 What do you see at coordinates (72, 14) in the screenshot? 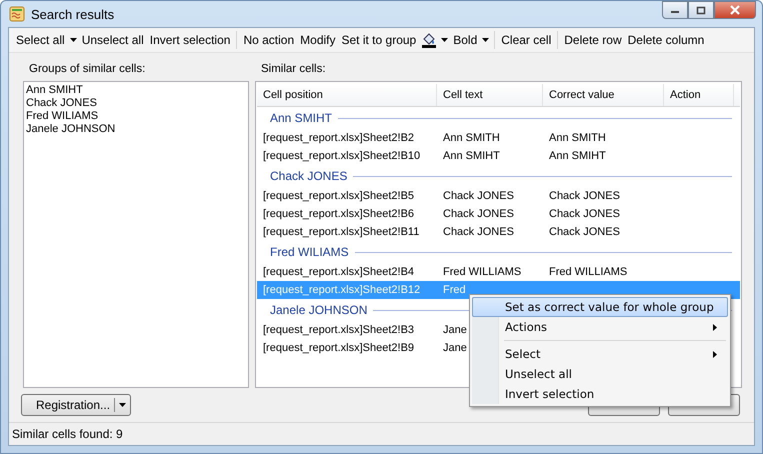
I see `window-title: Search results` at bounding box center [72, 14].